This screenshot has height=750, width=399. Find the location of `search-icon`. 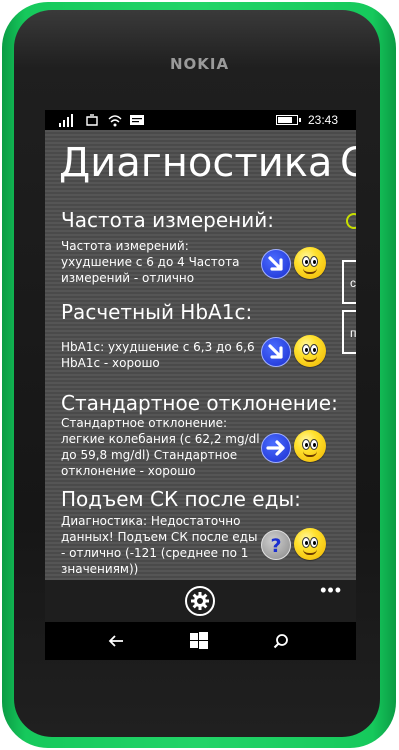

search-icon is located at coordinates (281, 641).